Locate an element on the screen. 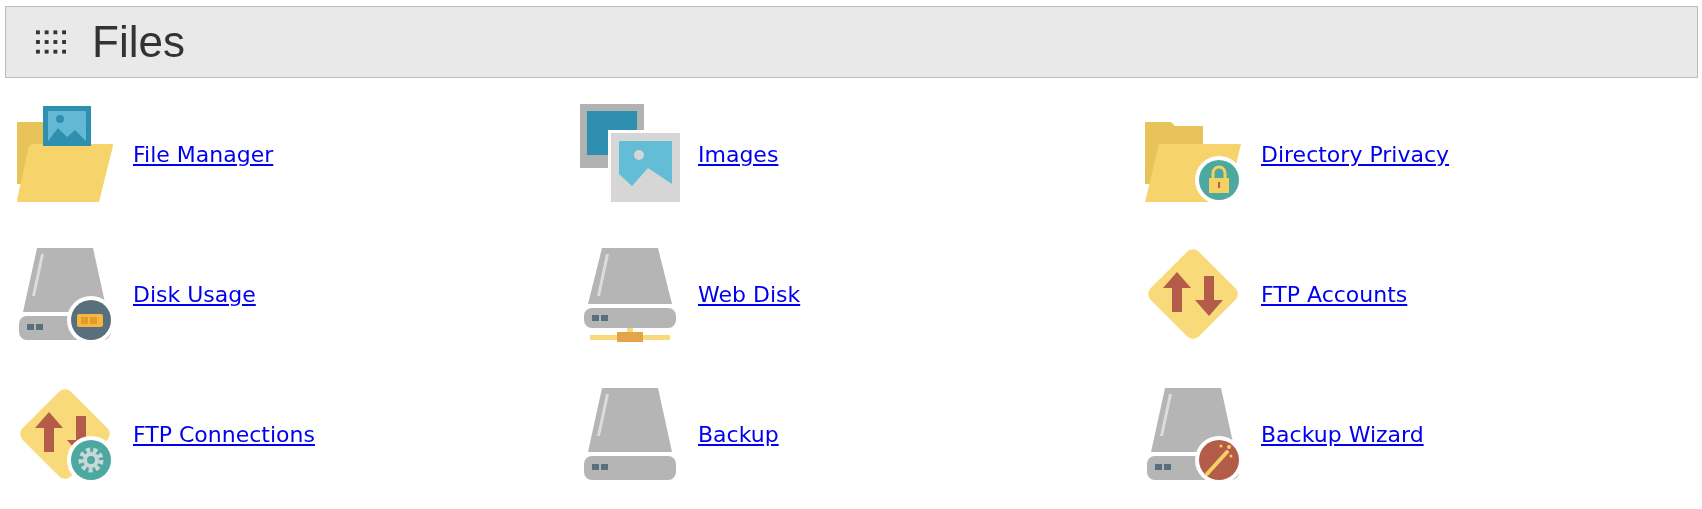 This screenshot has height=509, width=1702. tool-link: File Manager is located at coordinates (203, 154).